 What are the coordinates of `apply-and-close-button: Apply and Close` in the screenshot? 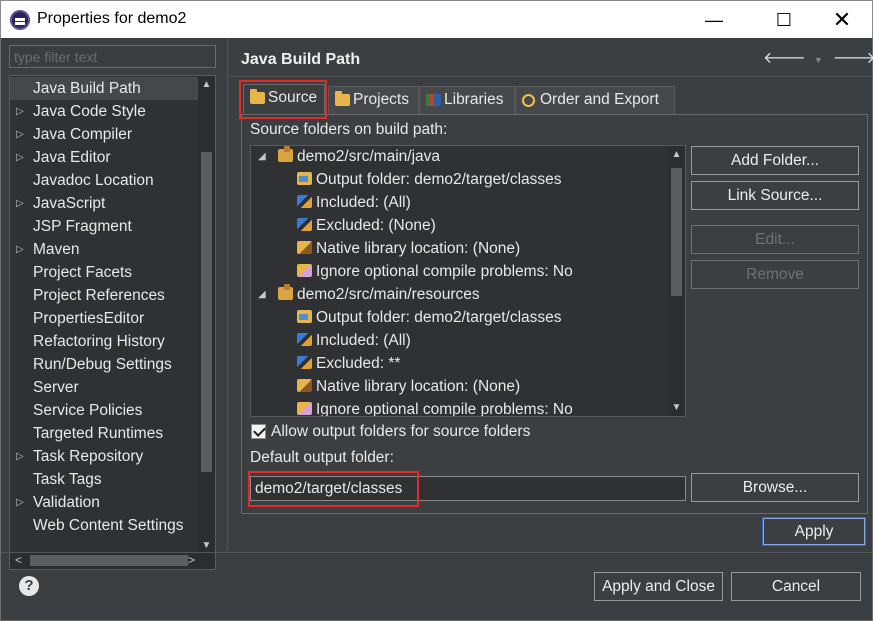 It's located at (658, 586).